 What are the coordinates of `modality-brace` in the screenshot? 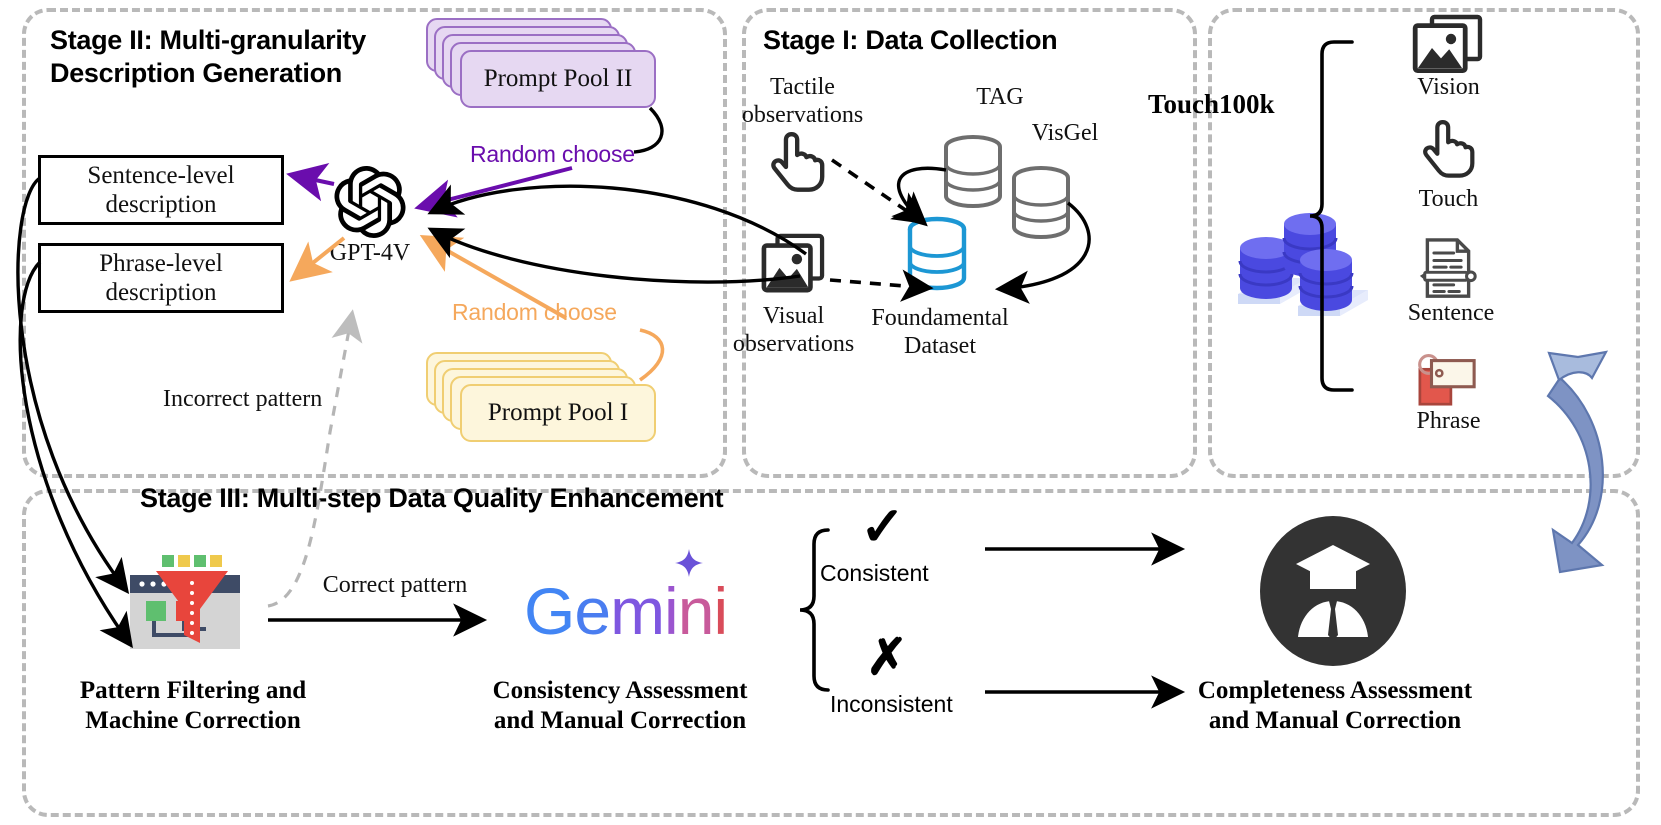 It's located at (1331, 216).